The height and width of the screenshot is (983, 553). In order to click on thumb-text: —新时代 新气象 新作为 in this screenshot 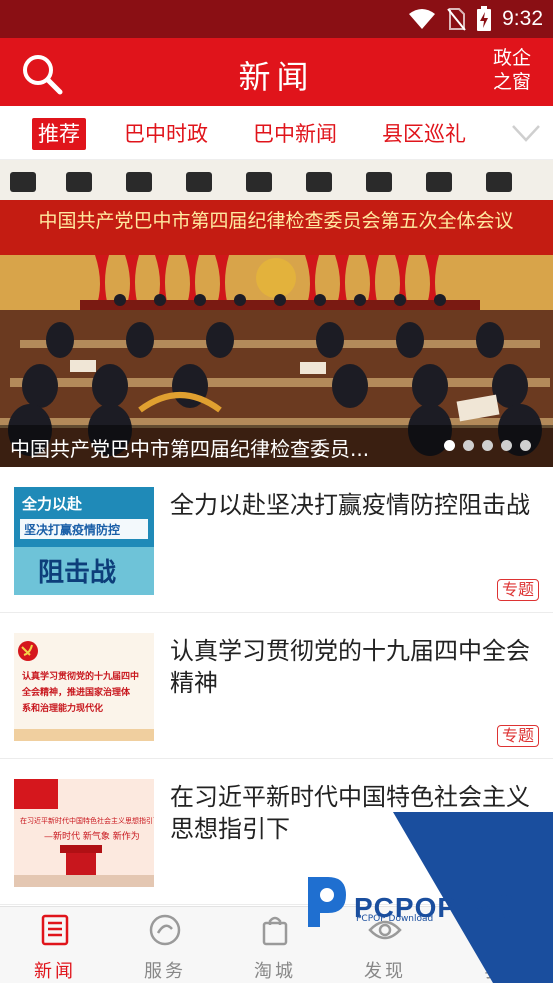, I will do `click(92, 836)`.